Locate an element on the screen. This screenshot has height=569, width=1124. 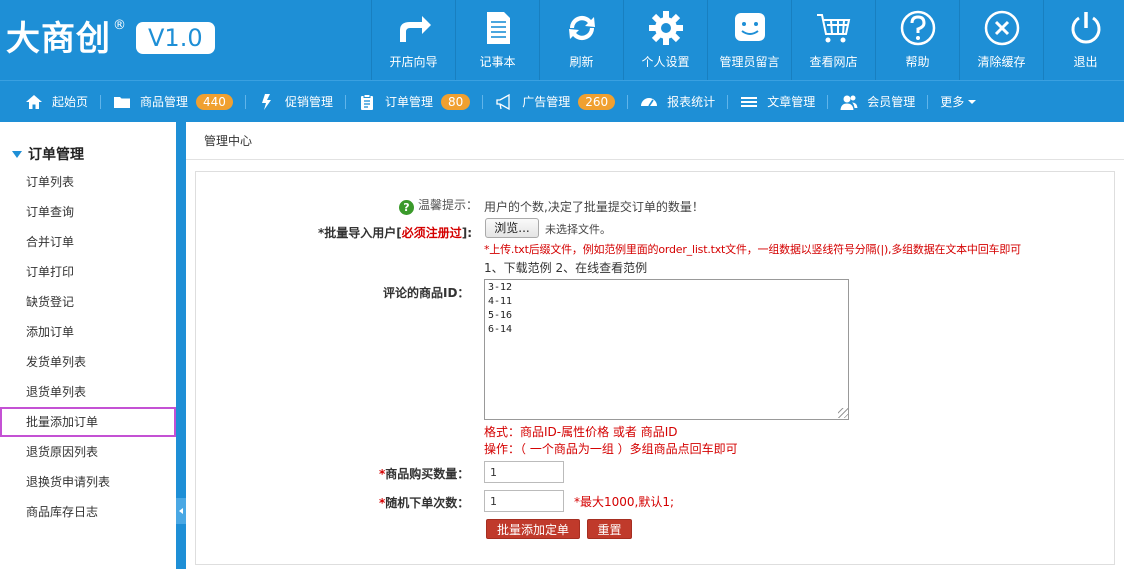
cart-icon is located at coordinates (833, 28).